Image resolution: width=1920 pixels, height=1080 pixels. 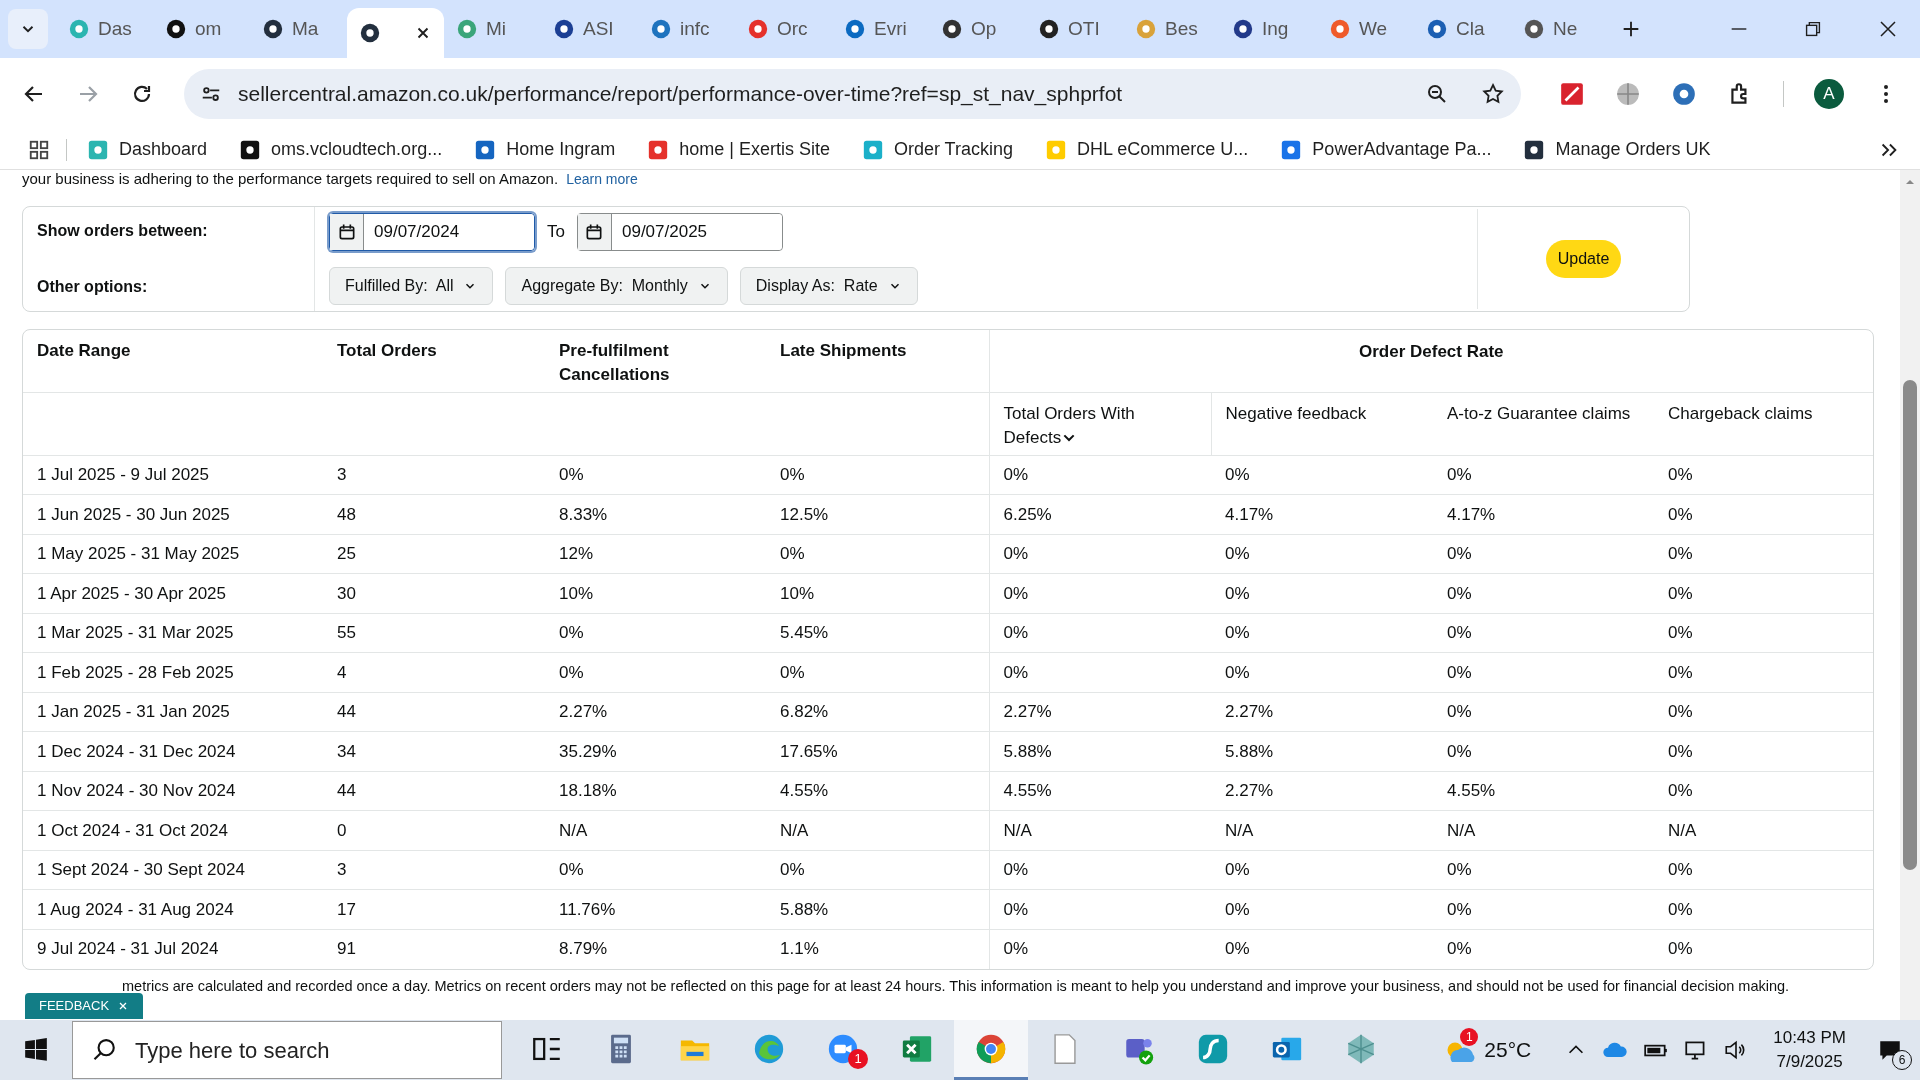 What do you see at coordinates (201, 29) in the screenshot?
I see `browser-tab: om` at bounding box center [201, 29].